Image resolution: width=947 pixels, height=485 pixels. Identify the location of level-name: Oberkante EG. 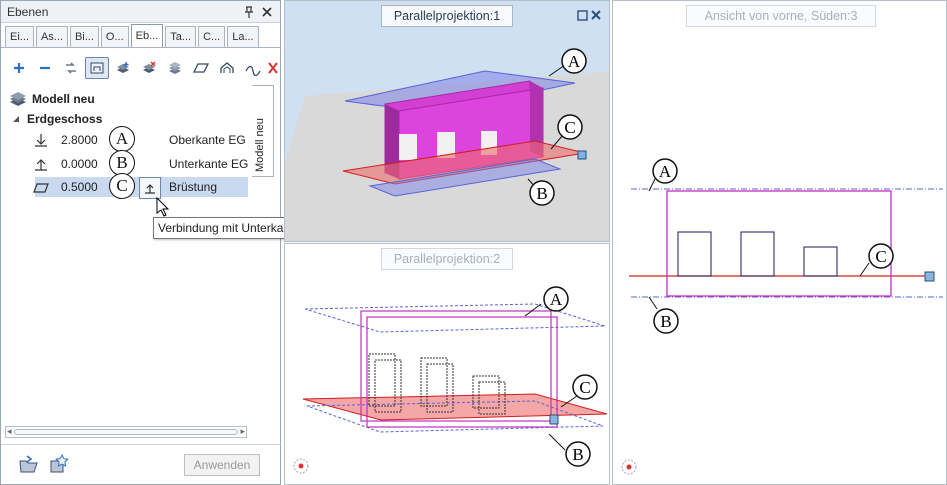
(207, 140).